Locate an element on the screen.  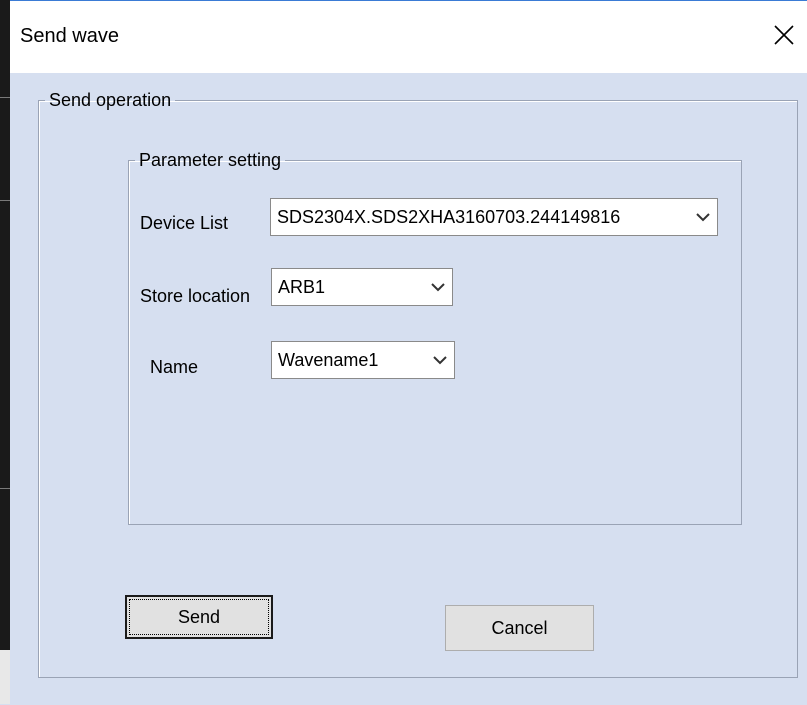
device-list-label: Device List is located at coordinates (184, 223).